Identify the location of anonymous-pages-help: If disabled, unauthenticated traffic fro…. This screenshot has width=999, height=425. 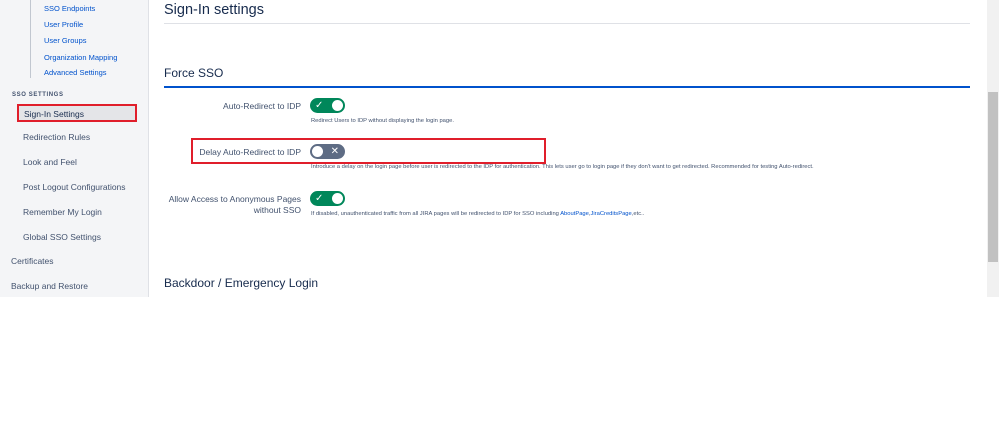
(477, 214).